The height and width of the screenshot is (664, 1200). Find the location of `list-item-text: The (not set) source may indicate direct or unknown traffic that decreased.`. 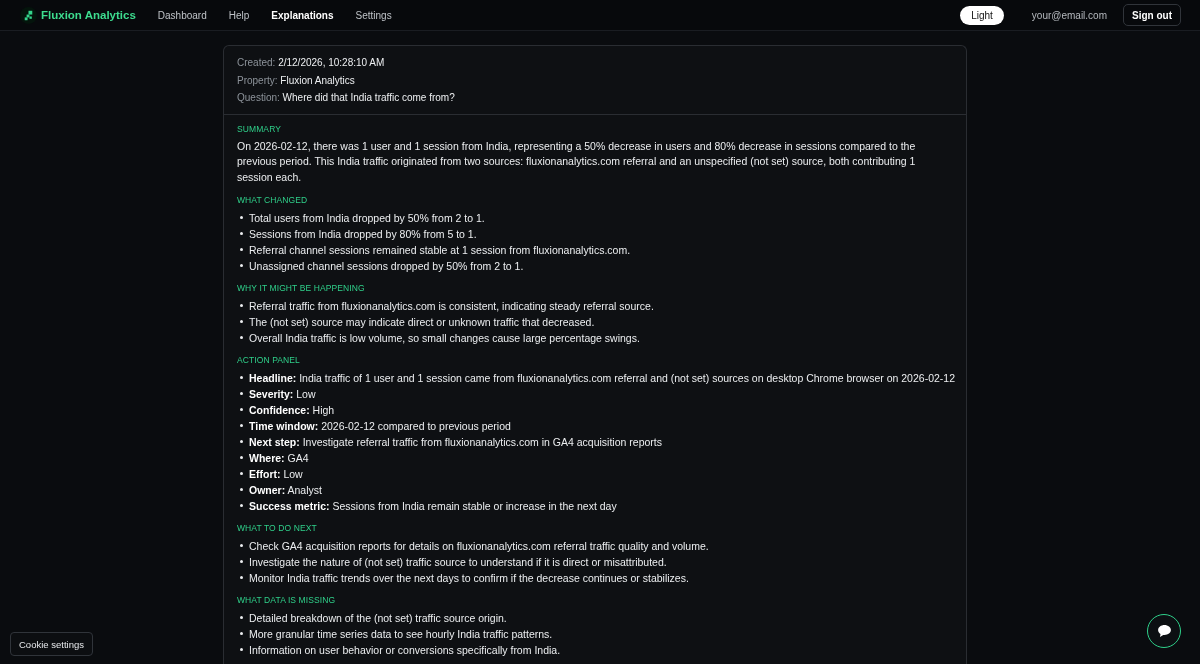

list-item-text: The (not set) source may indicate direct or unknown traffic that decreased. is located at coordinates (422, 322).